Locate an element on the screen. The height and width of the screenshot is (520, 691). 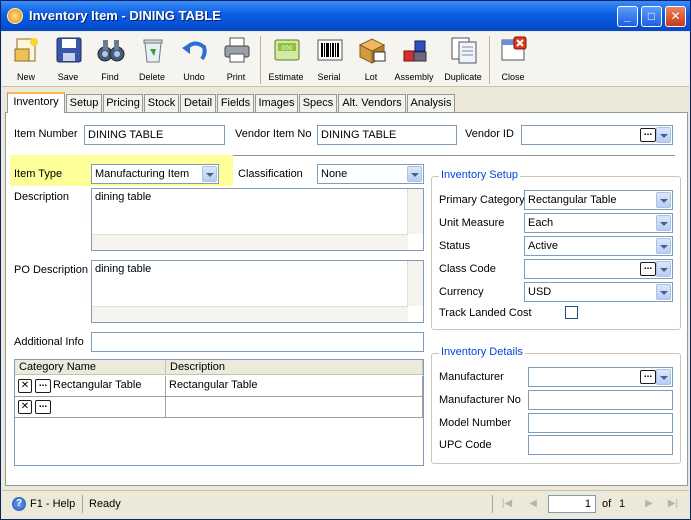
duplicate-button: Duplicate is located at coordinates (463, 60).